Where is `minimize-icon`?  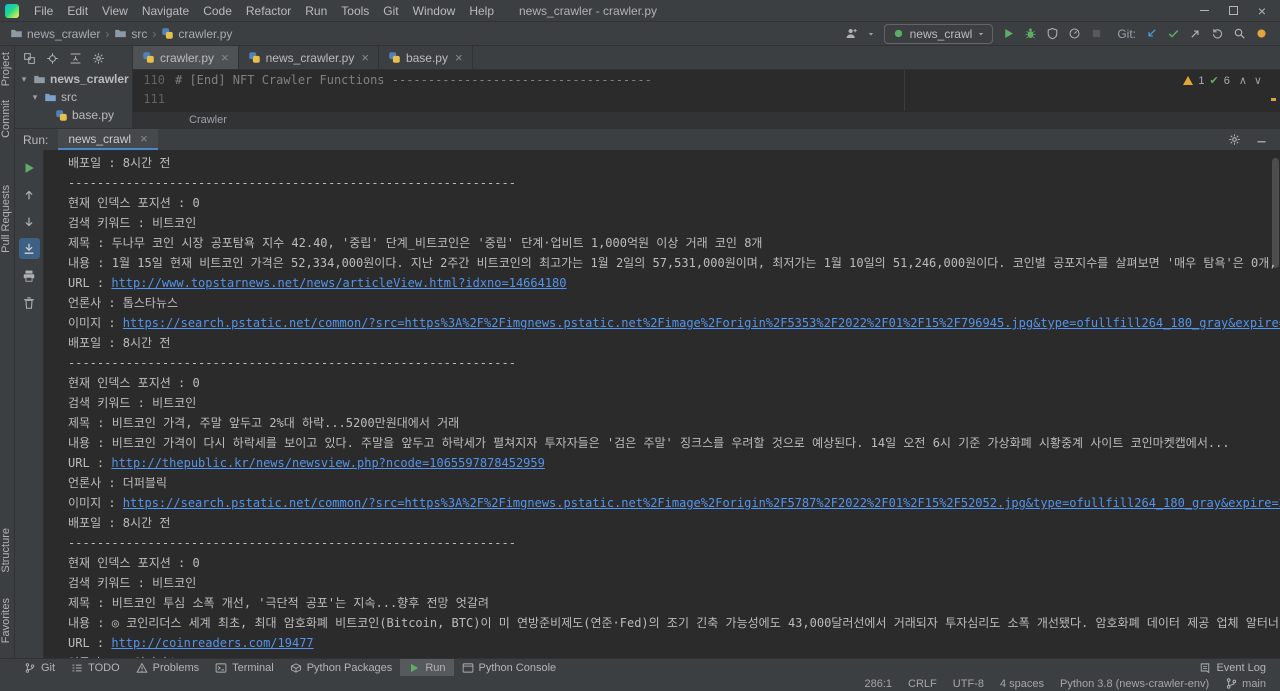 minimize-icon is located at coordinates (1204, 10).